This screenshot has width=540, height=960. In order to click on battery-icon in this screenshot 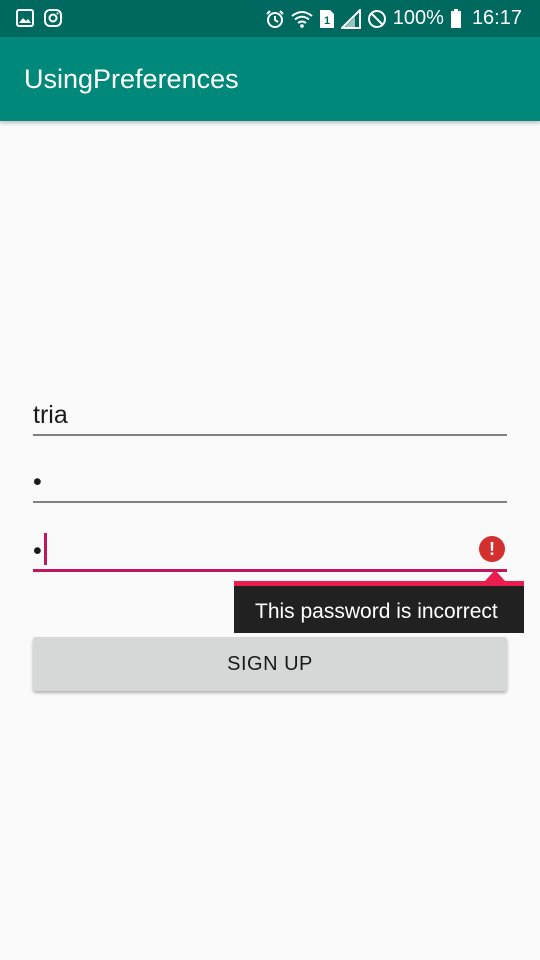, I will do `click(456, 18)`.